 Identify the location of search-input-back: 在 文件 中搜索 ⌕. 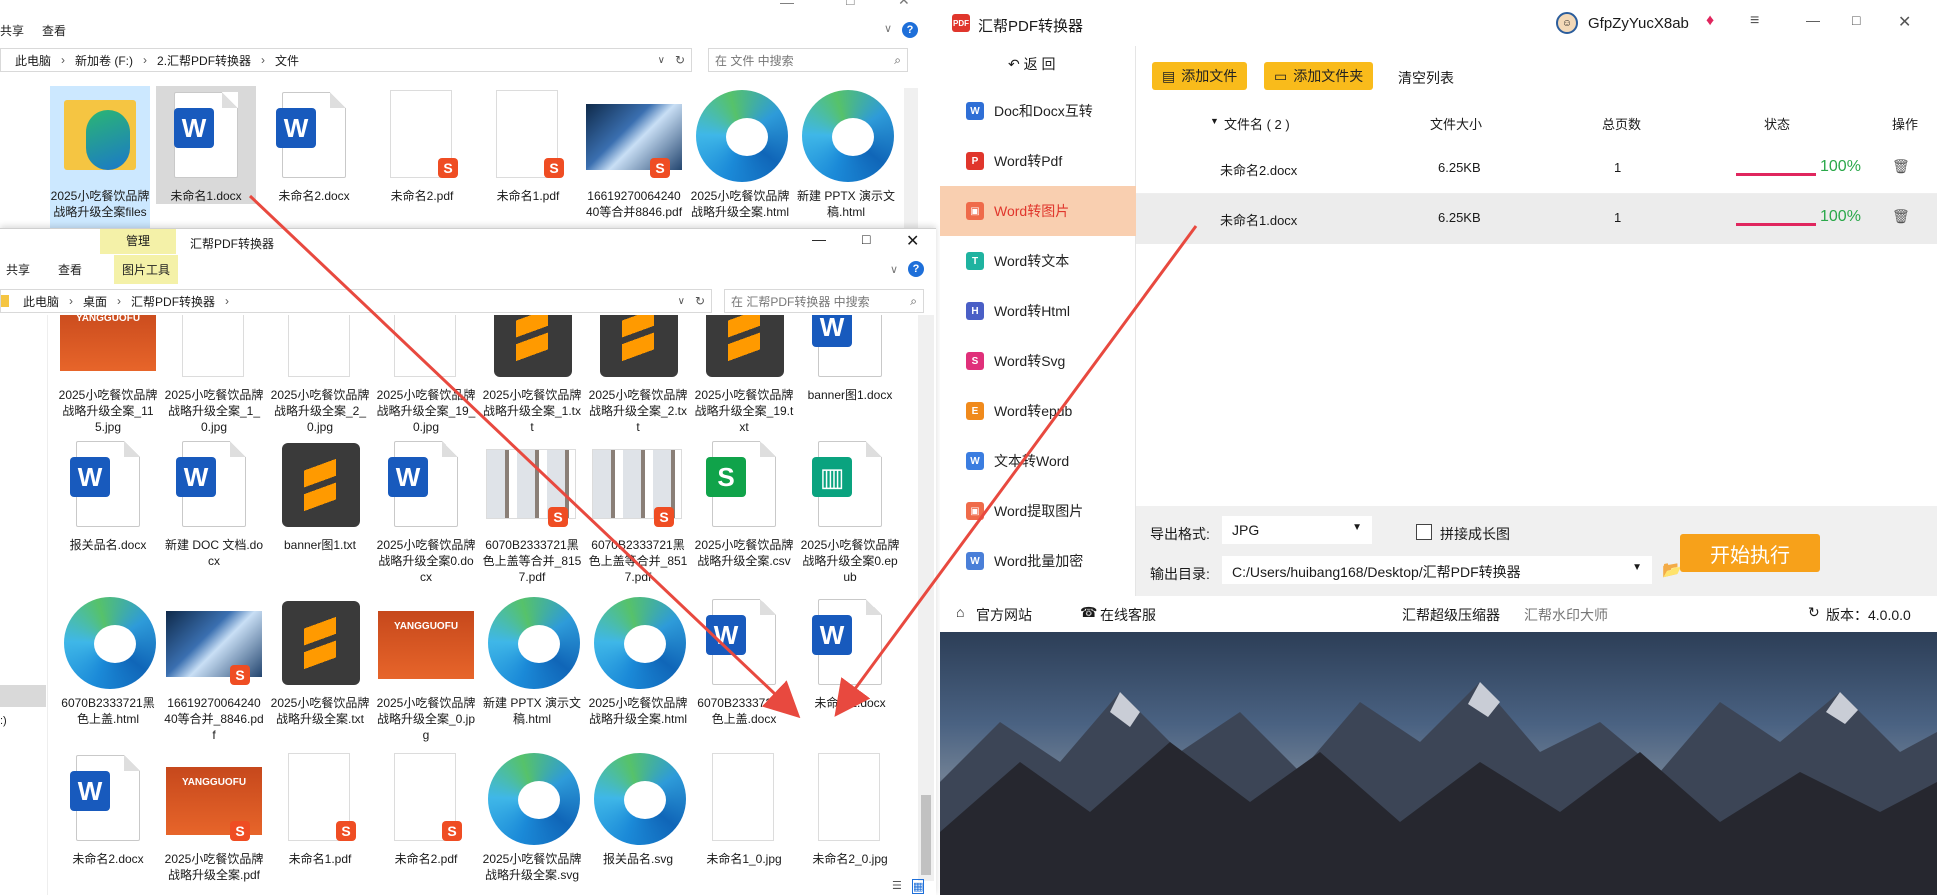
(808, 60).